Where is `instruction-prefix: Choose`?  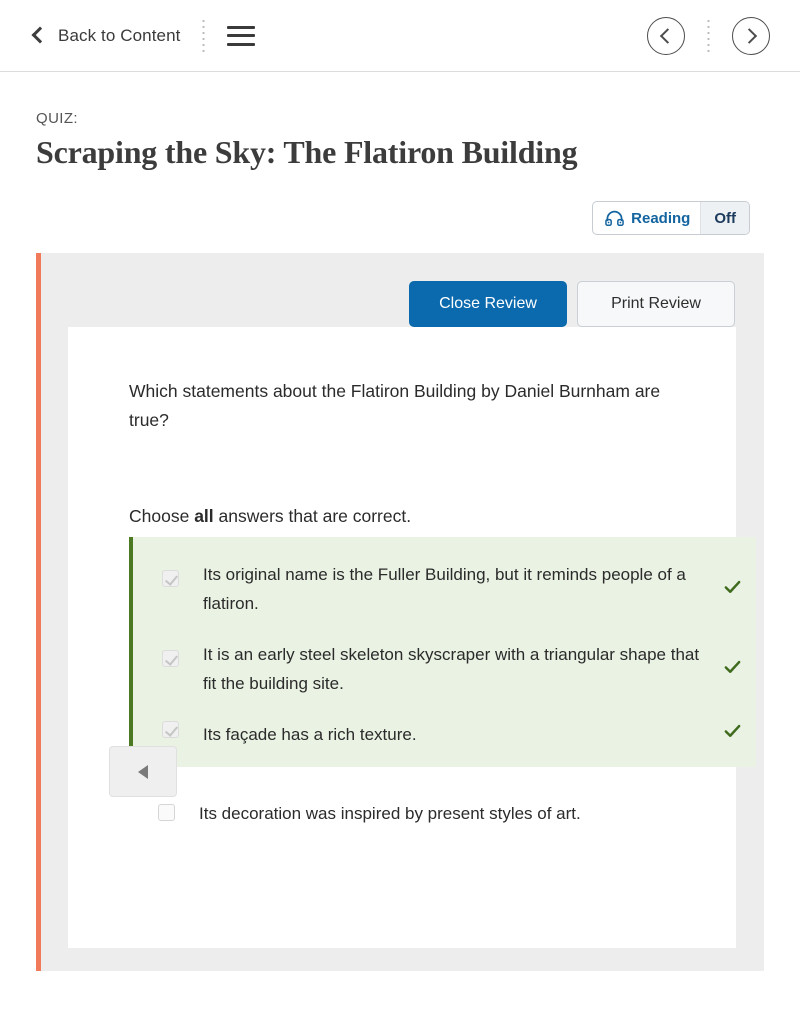
instruction-prefix: Choose is located at coordinates (162, 516).